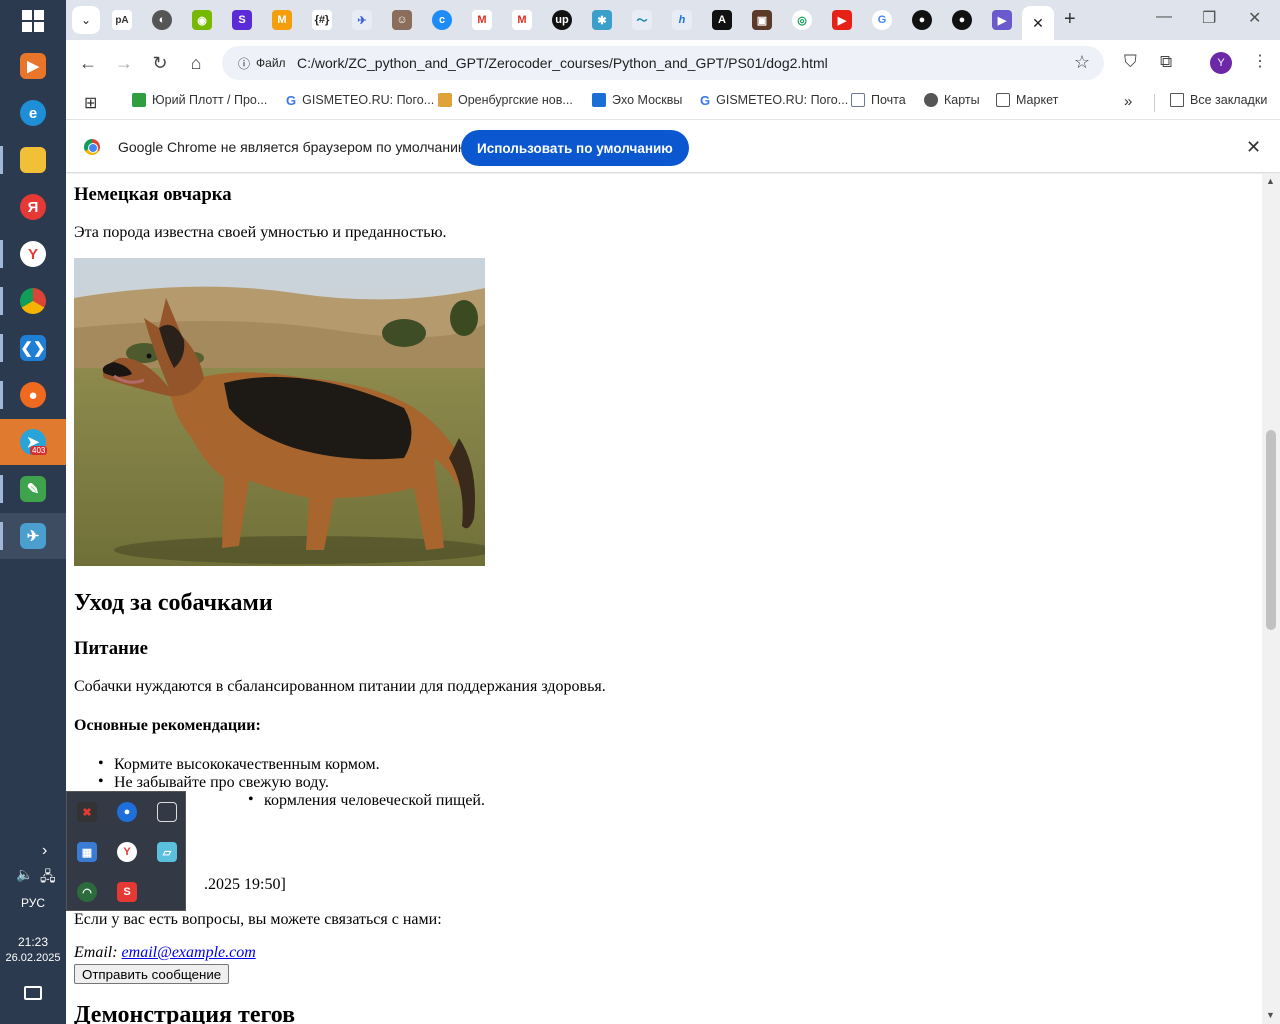 This screenshot has width=1280, height=1024. What do you see at coordinates (86, 20) in the screenshot?
I see `tab-search-chevron-icon: ⌄` at bounding box center [86, 20].